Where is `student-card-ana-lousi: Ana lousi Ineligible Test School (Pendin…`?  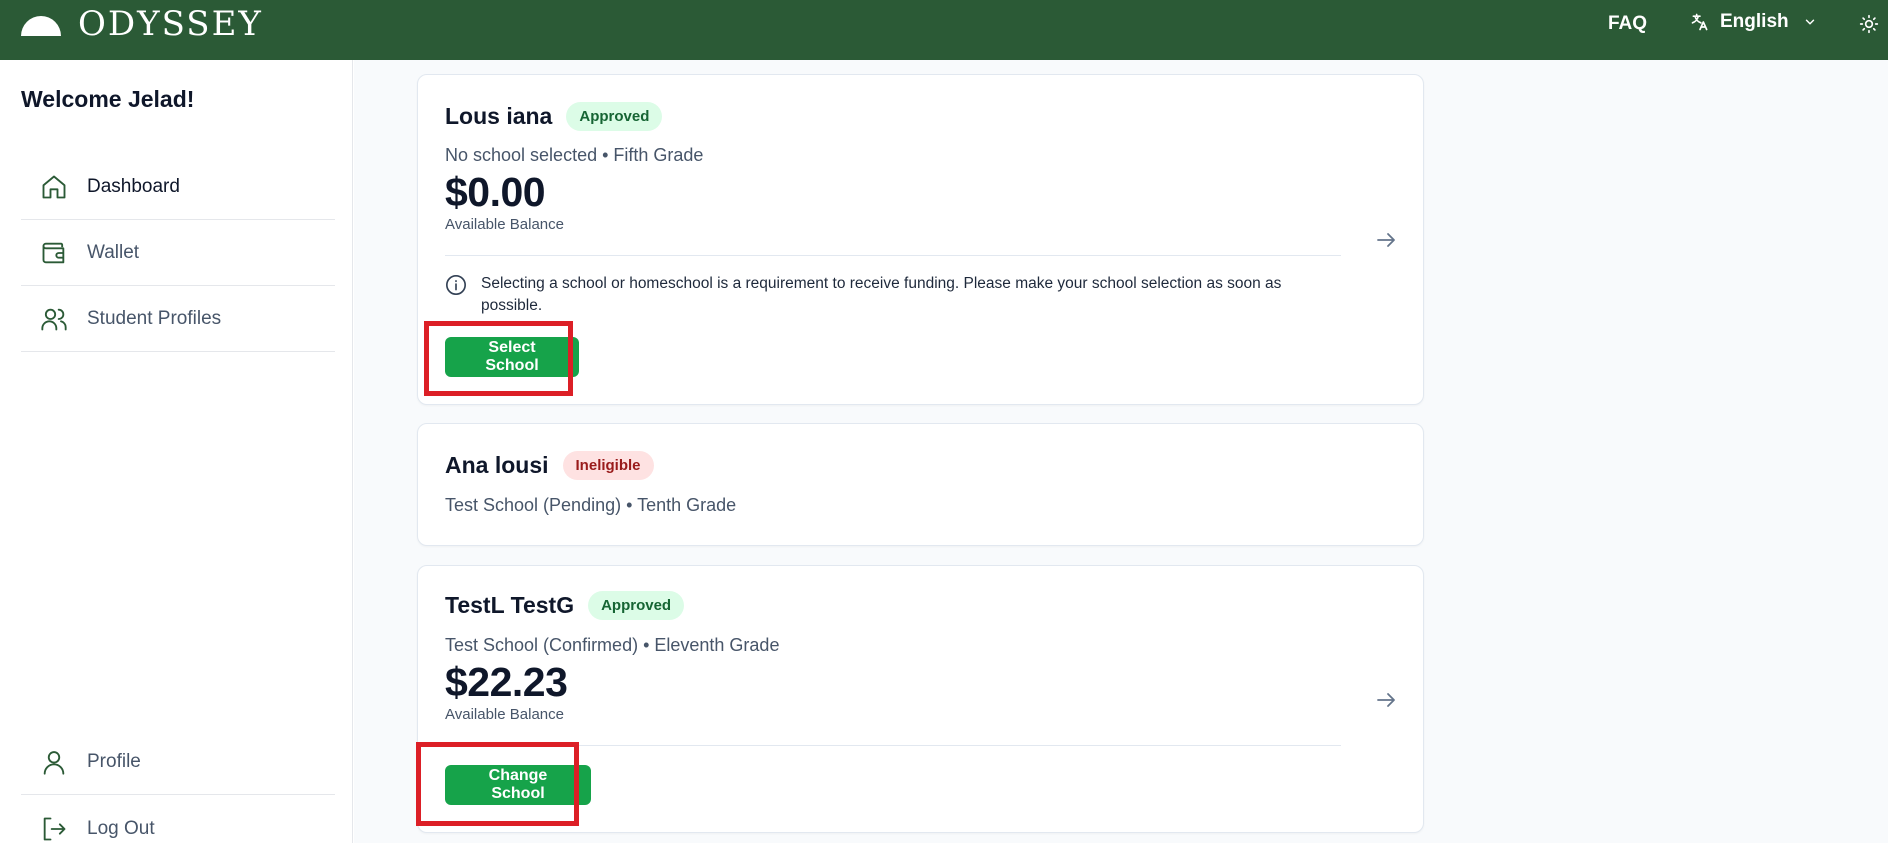
student-card-ana-lousi: Ana lousi Ineligible Test School (Pendin… is located at coordinates (920, 484).